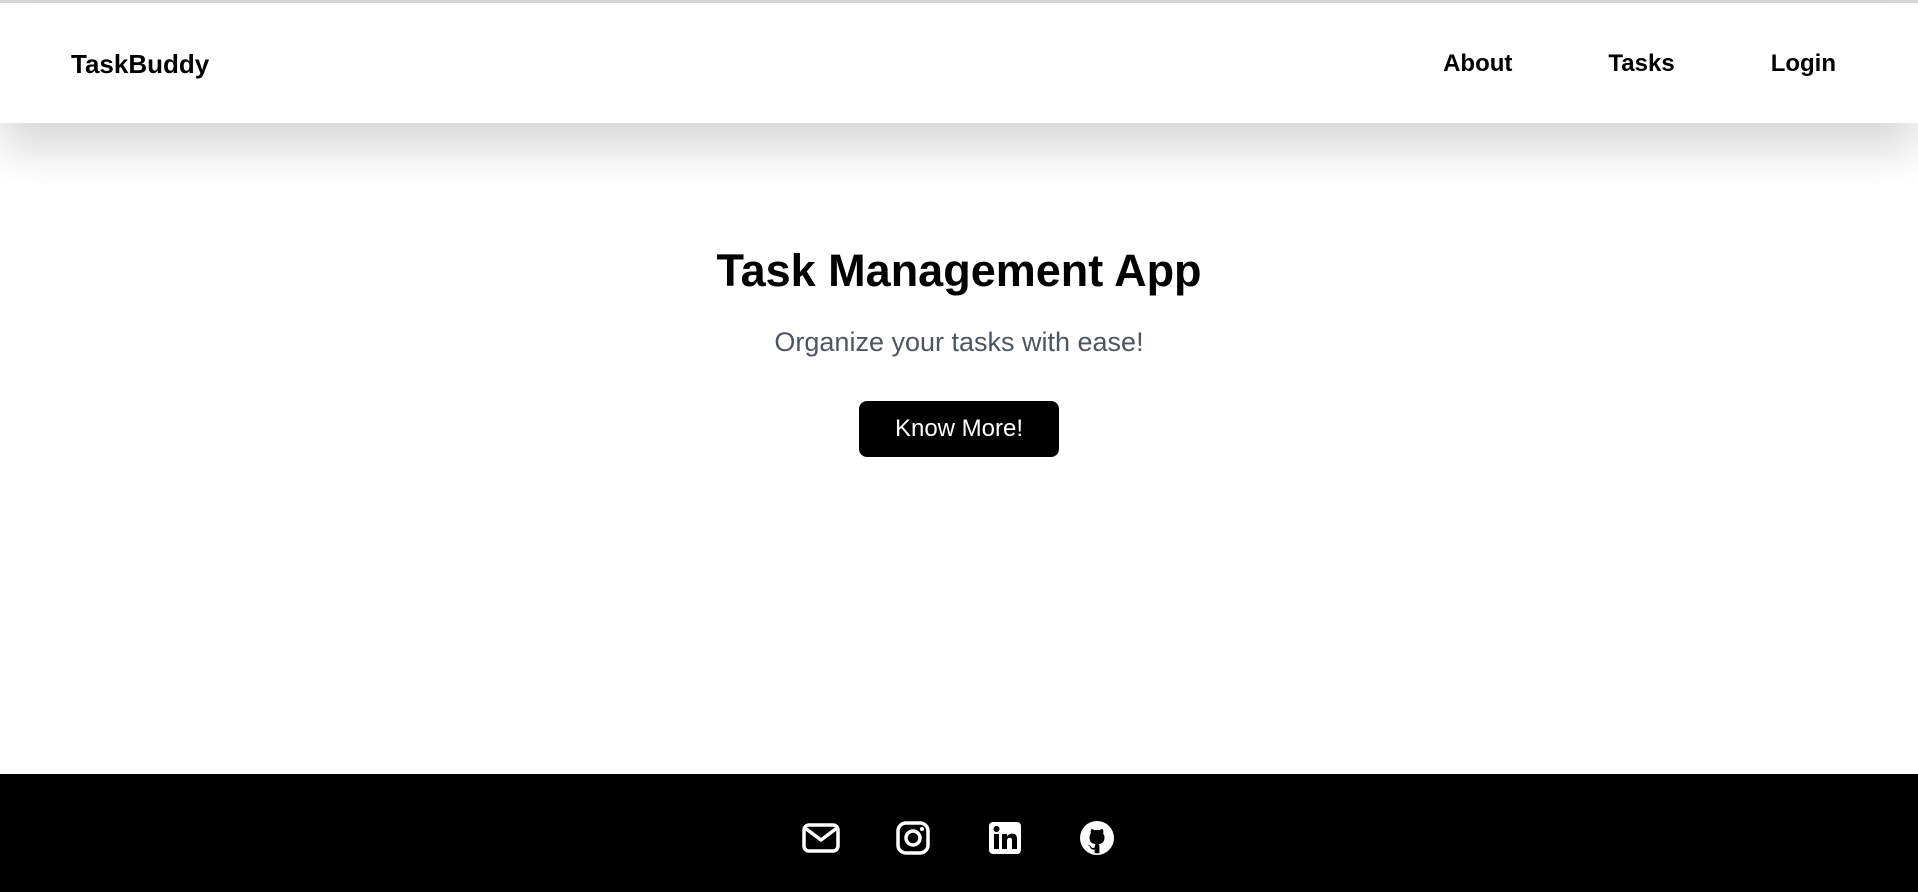 The height and width of the screenshot is (892, 1918). What do you see at coordinates (913, 838) in the screenshot?
I see `instagram-icon` at bounding box center [913, 838].